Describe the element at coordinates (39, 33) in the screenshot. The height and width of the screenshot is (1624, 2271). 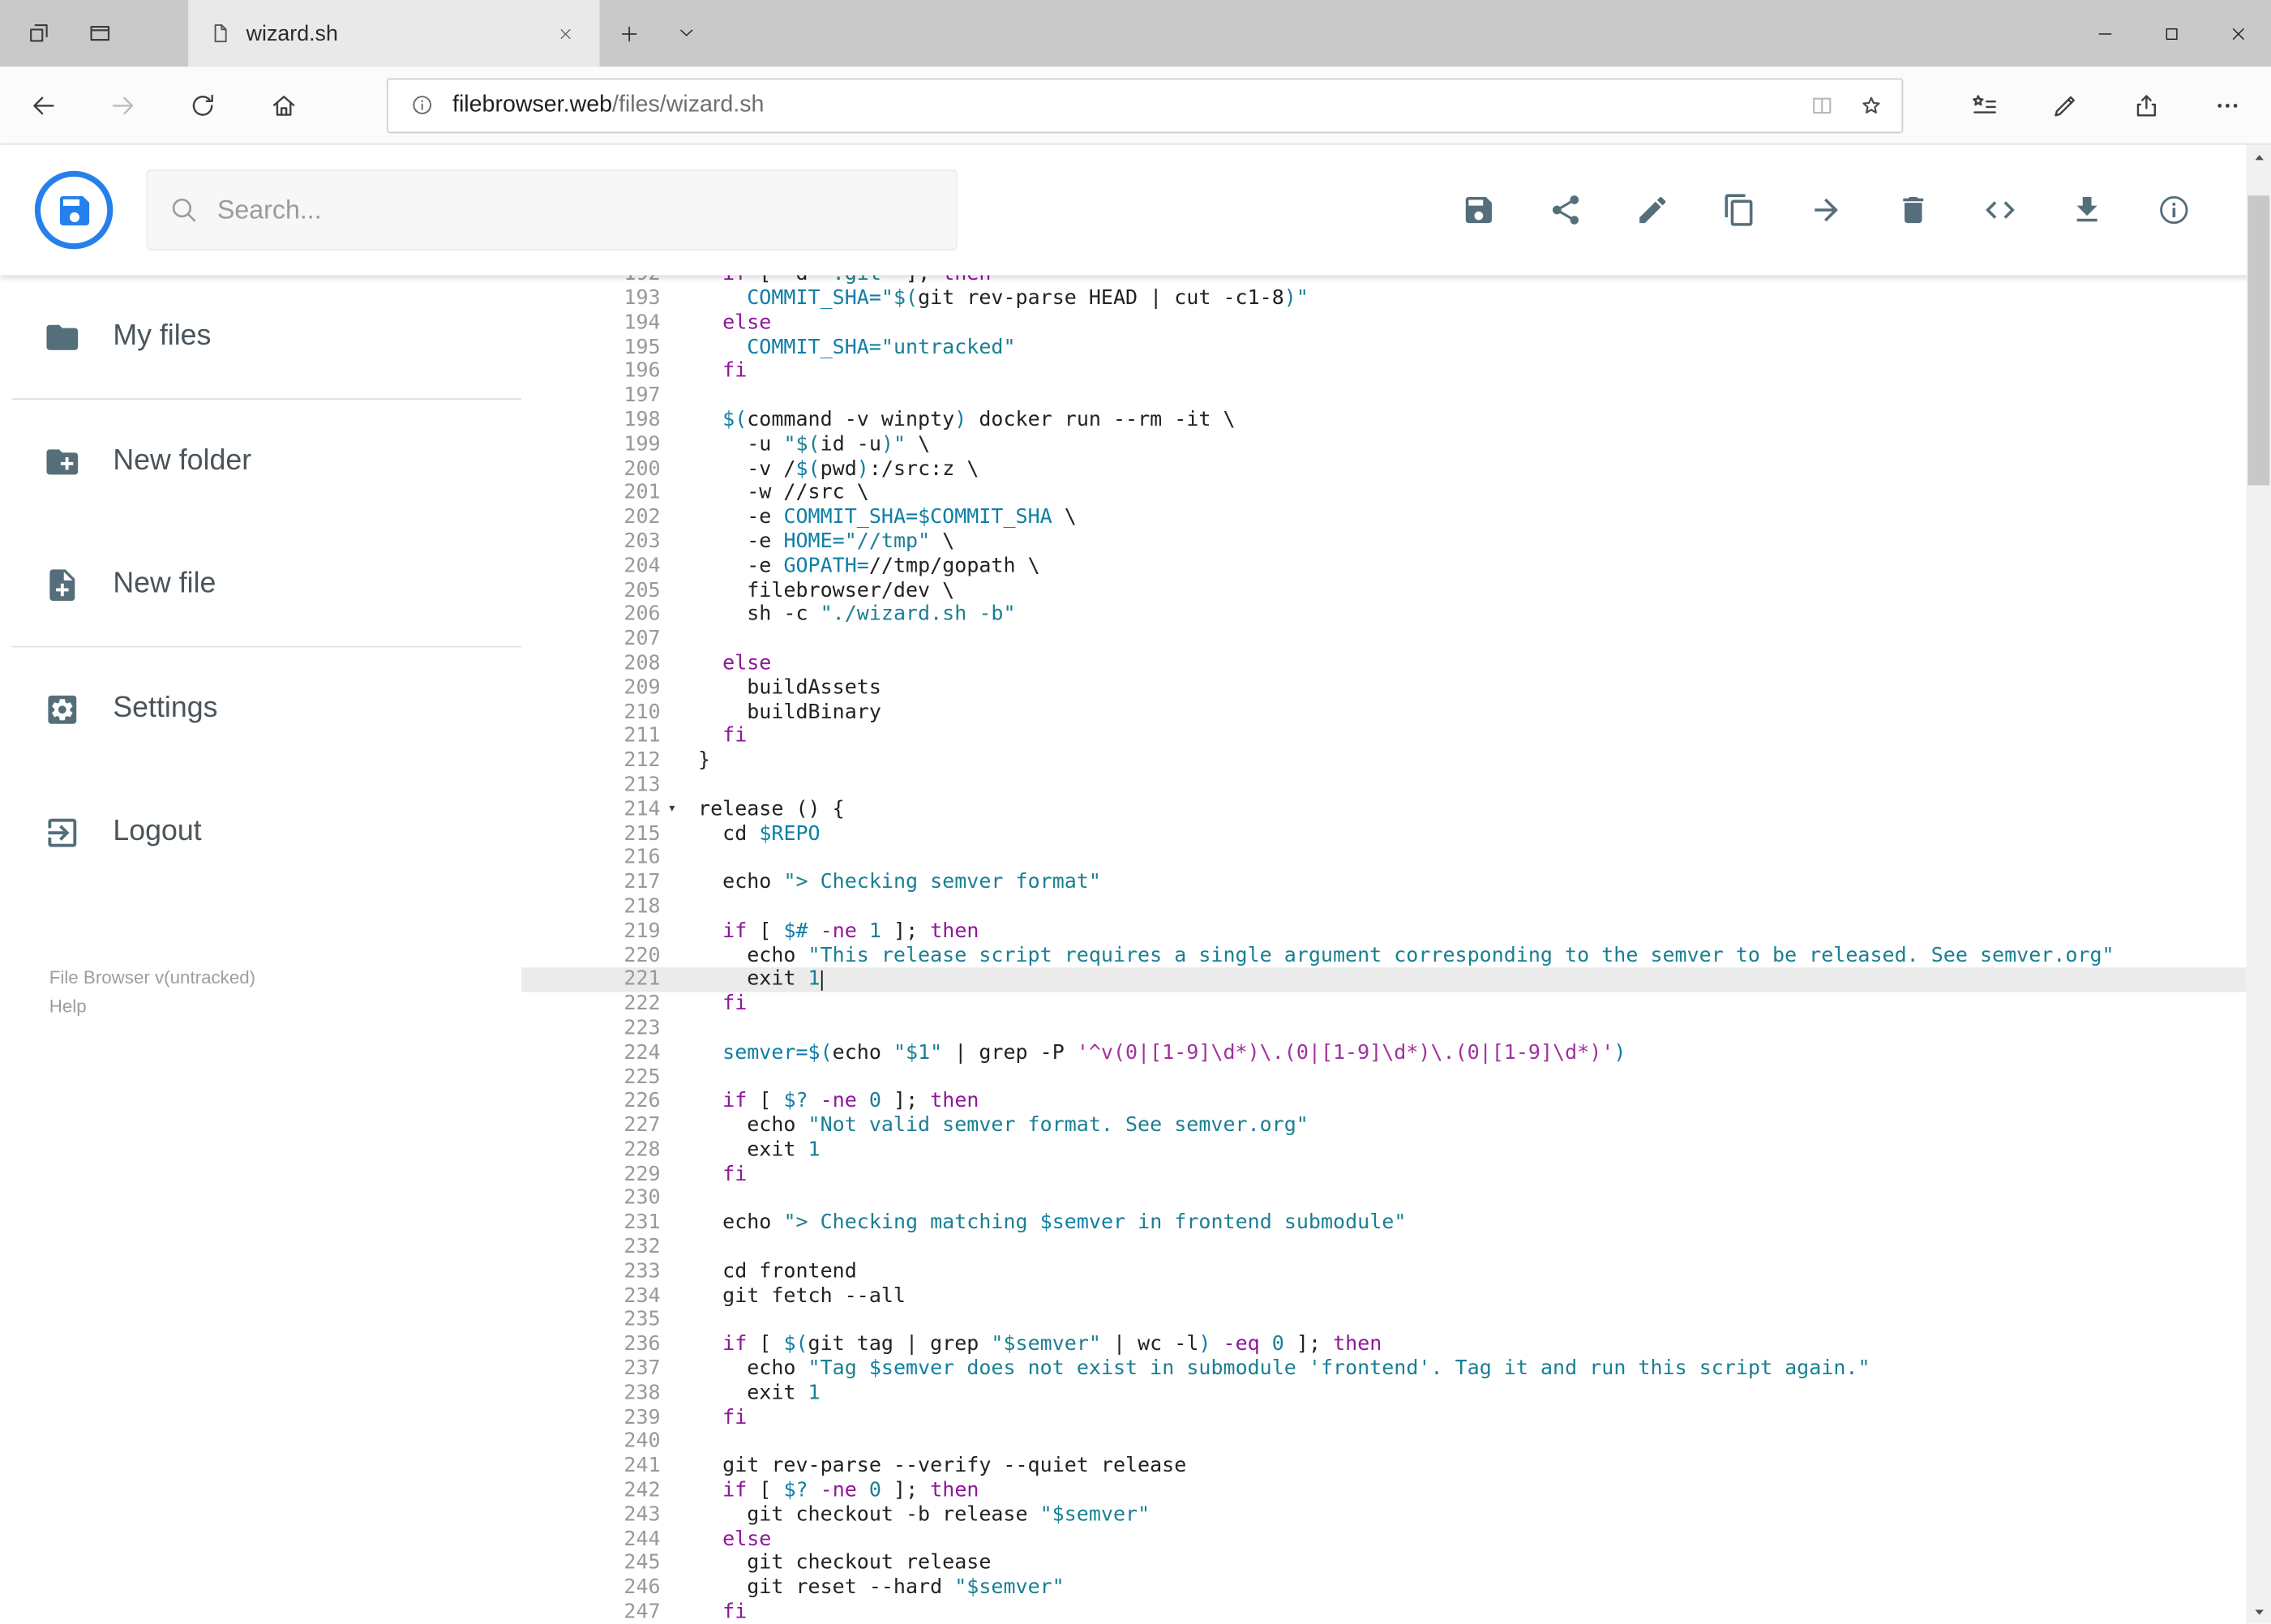
I see `set-tabs-aside-button` at that location.